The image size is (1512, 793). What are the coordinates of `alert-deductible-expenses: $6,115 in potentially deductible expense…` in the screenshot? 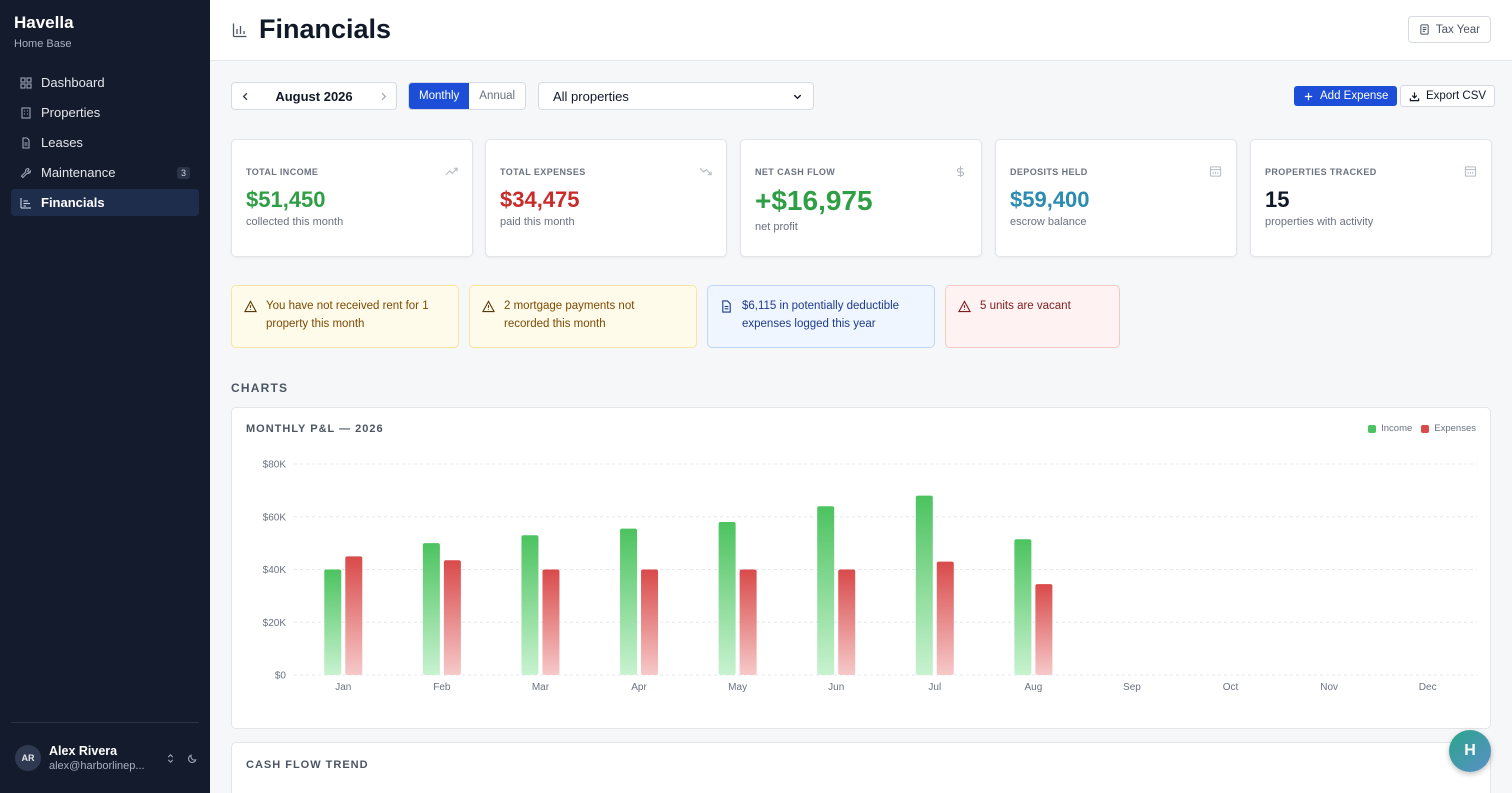 It's located at (821, 316).